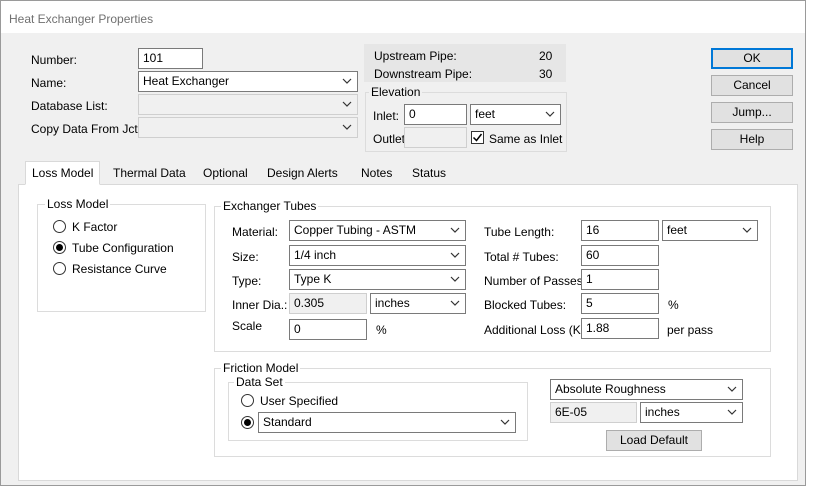 This screenshot has height=491, width=813. Describe the element at coordinates (54, 60) in the screenshot. I see `number-label: Number:` at that location.